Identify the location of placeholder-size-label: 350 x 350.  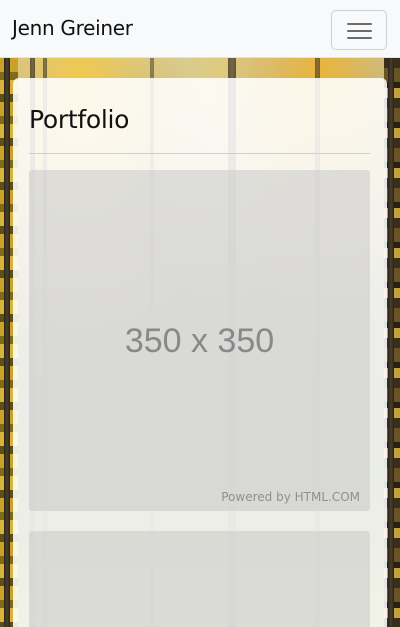
(199, 341).